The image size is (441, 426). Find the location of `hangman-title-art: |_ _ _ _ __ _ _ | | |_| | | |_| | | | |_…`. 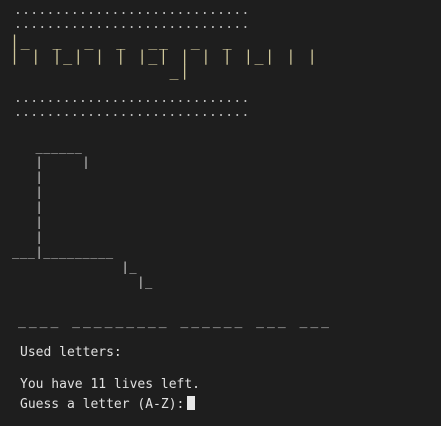

hangman-title-art: |_ _ _ _ __ _ _ | | |_| | | |_| | | | |_… is located at coordinates (164, 56).